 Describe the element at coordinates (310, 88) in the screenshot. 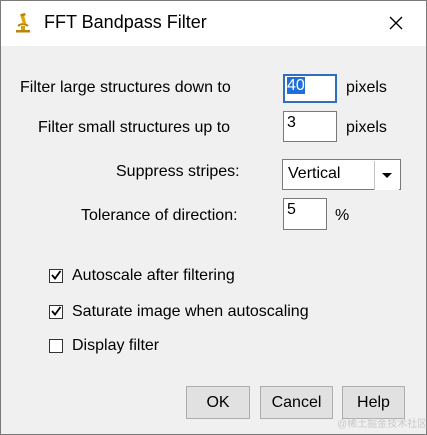

I see `large-structures-input: 40` at that location.